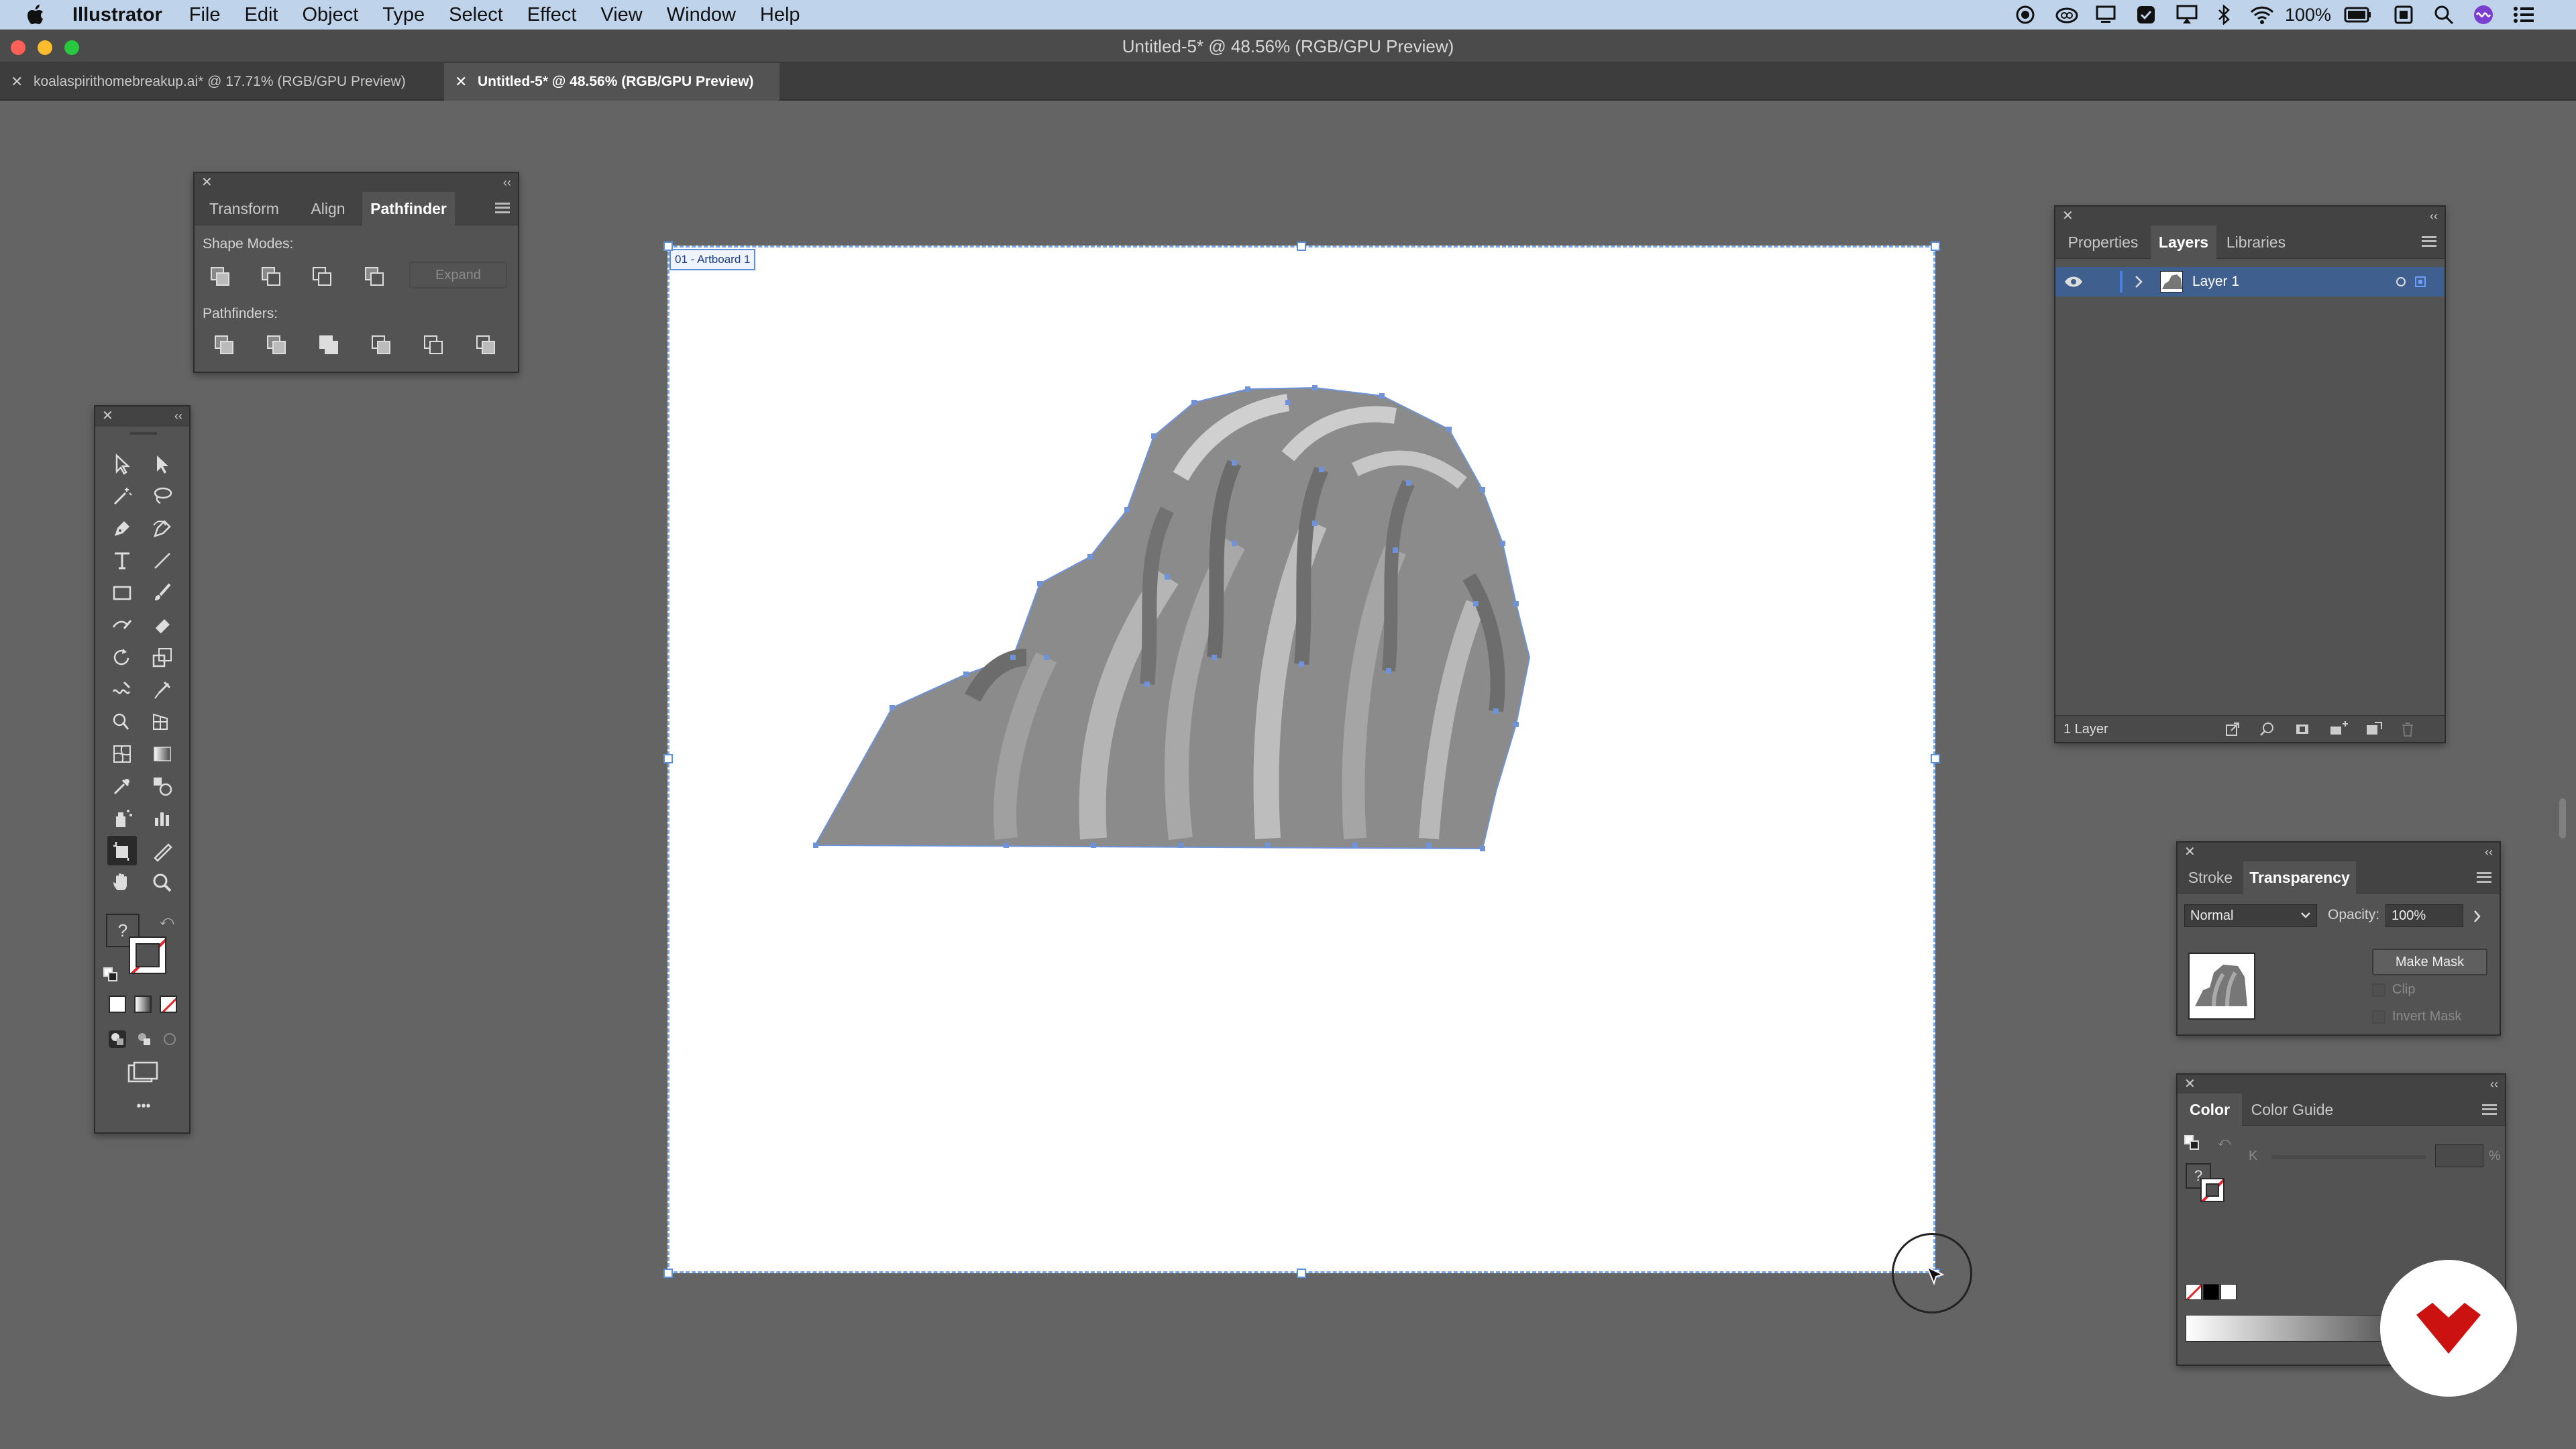 The height and width of the screenshot is (1449, 2576). What do you see at coordinates (2232, 729) in the screenshot?
I see `export-icon` at bounding box center [2232, 729].